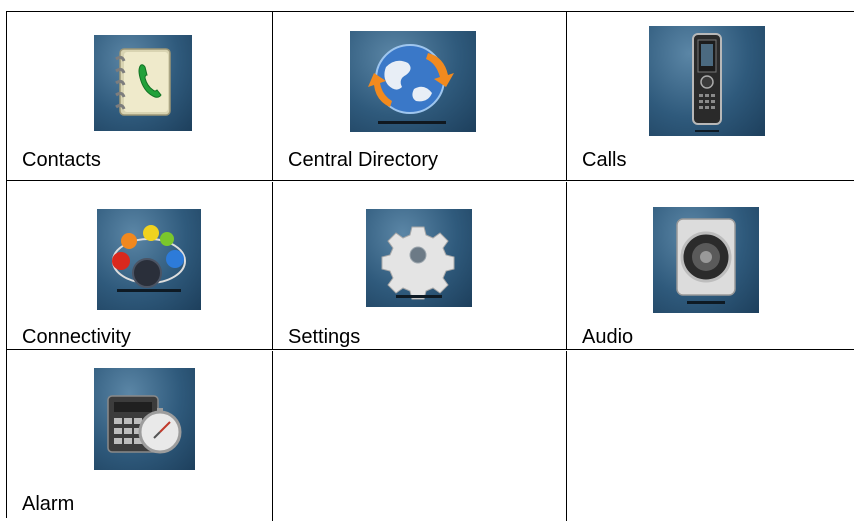  I want to click on phone-handset-icon, so click(707, 81).